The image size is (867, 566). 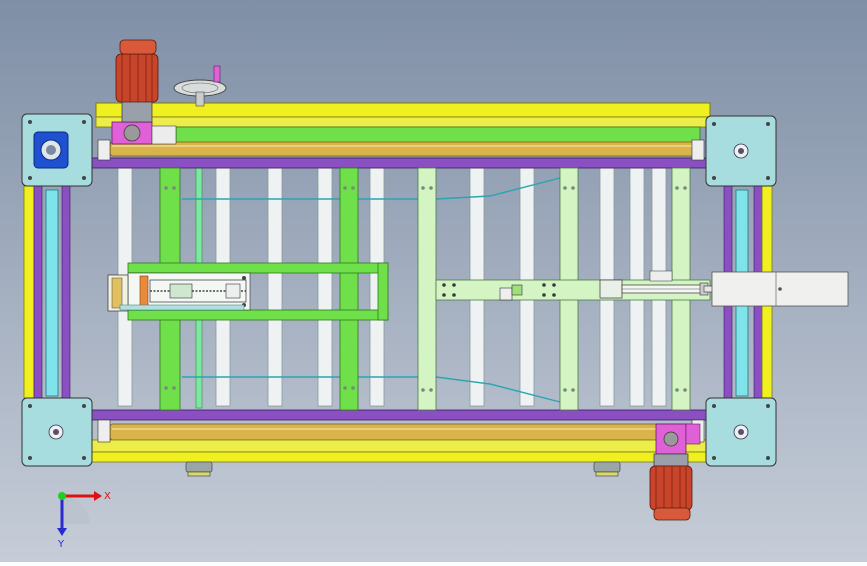 I want to click on corner-block-bottom-left, so click(x=57, y=432).